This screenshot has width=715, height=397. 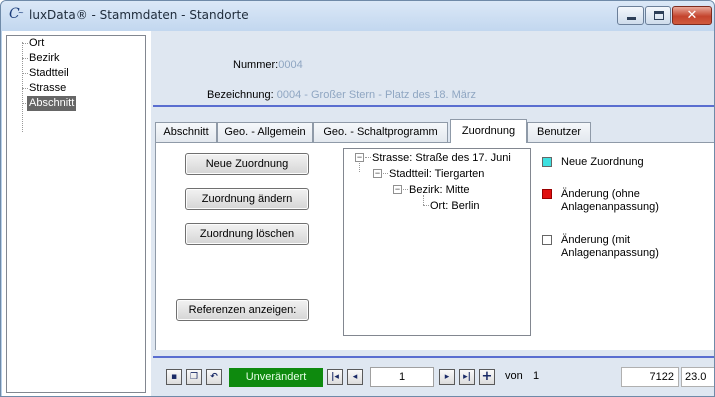 What do you see at coordinates (240, 95) in the screenshot?
I see `bezeichnung-label: Bezeichnung:` at bounding box center [240, 95].